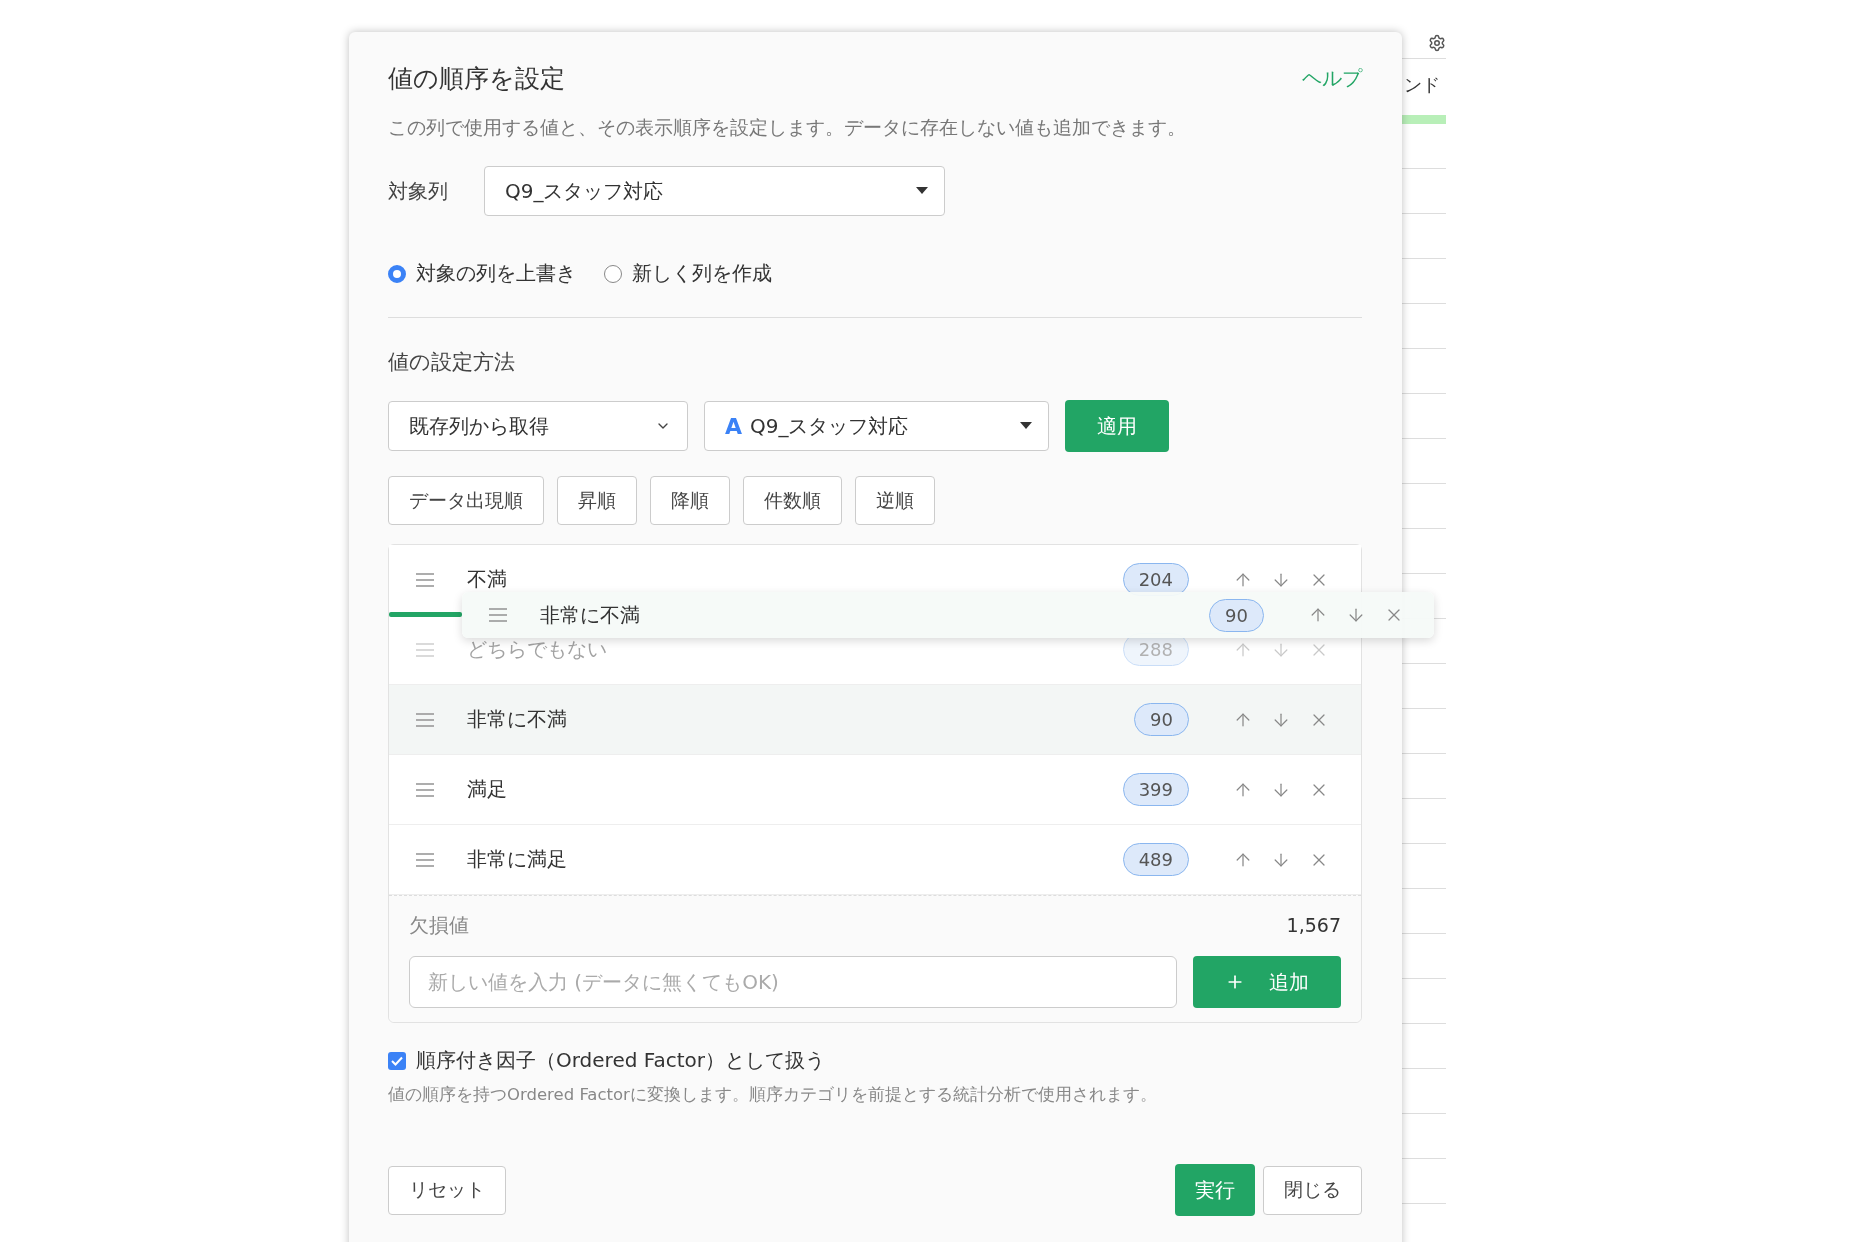 This screenshot has width=1872, height=1242. I want to click on value-label: 満足, so click(487, 789).